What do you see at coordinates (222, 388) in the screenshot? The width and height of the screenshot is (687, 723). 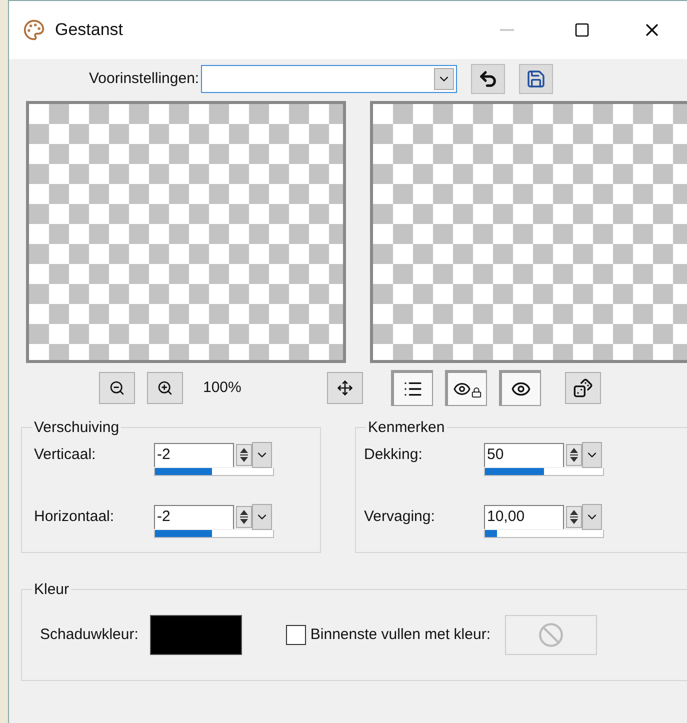 I see `zoom-reading: 100%` at bounding box center [222, 388].